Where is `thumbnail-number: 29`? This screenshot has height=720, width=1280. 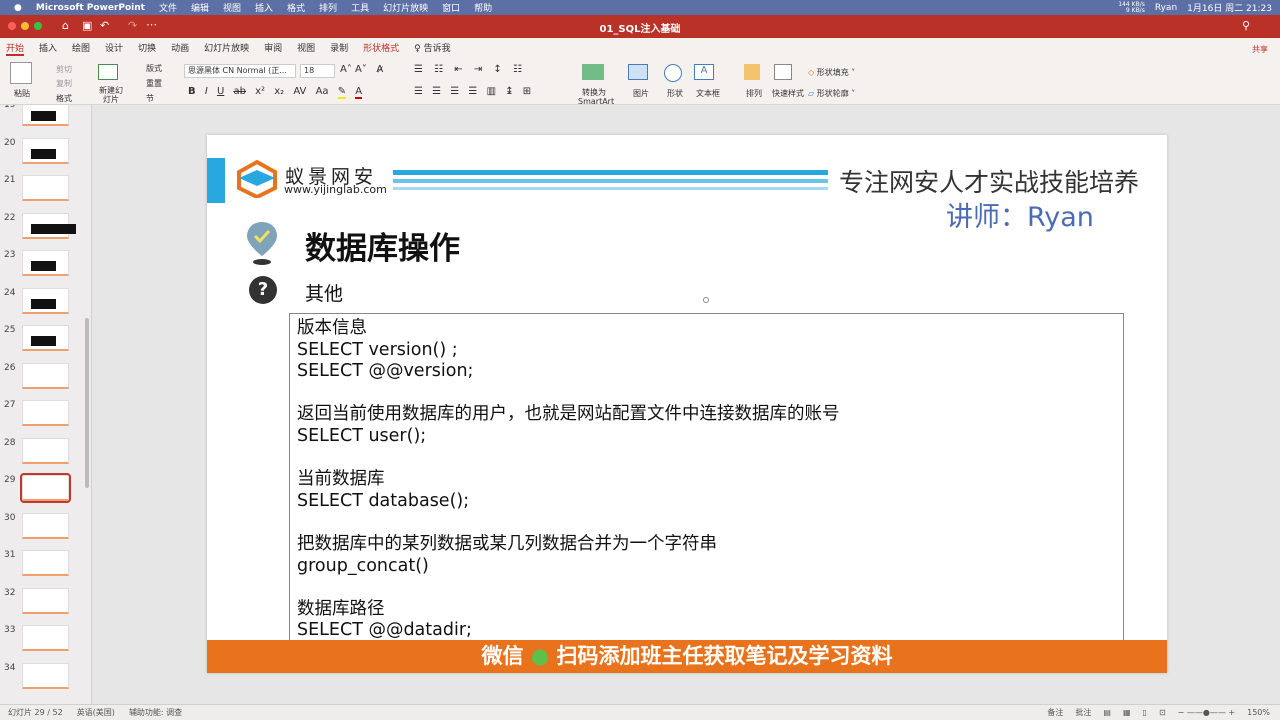 thumbnail-number: 29 is located at coordinates (10, 480).